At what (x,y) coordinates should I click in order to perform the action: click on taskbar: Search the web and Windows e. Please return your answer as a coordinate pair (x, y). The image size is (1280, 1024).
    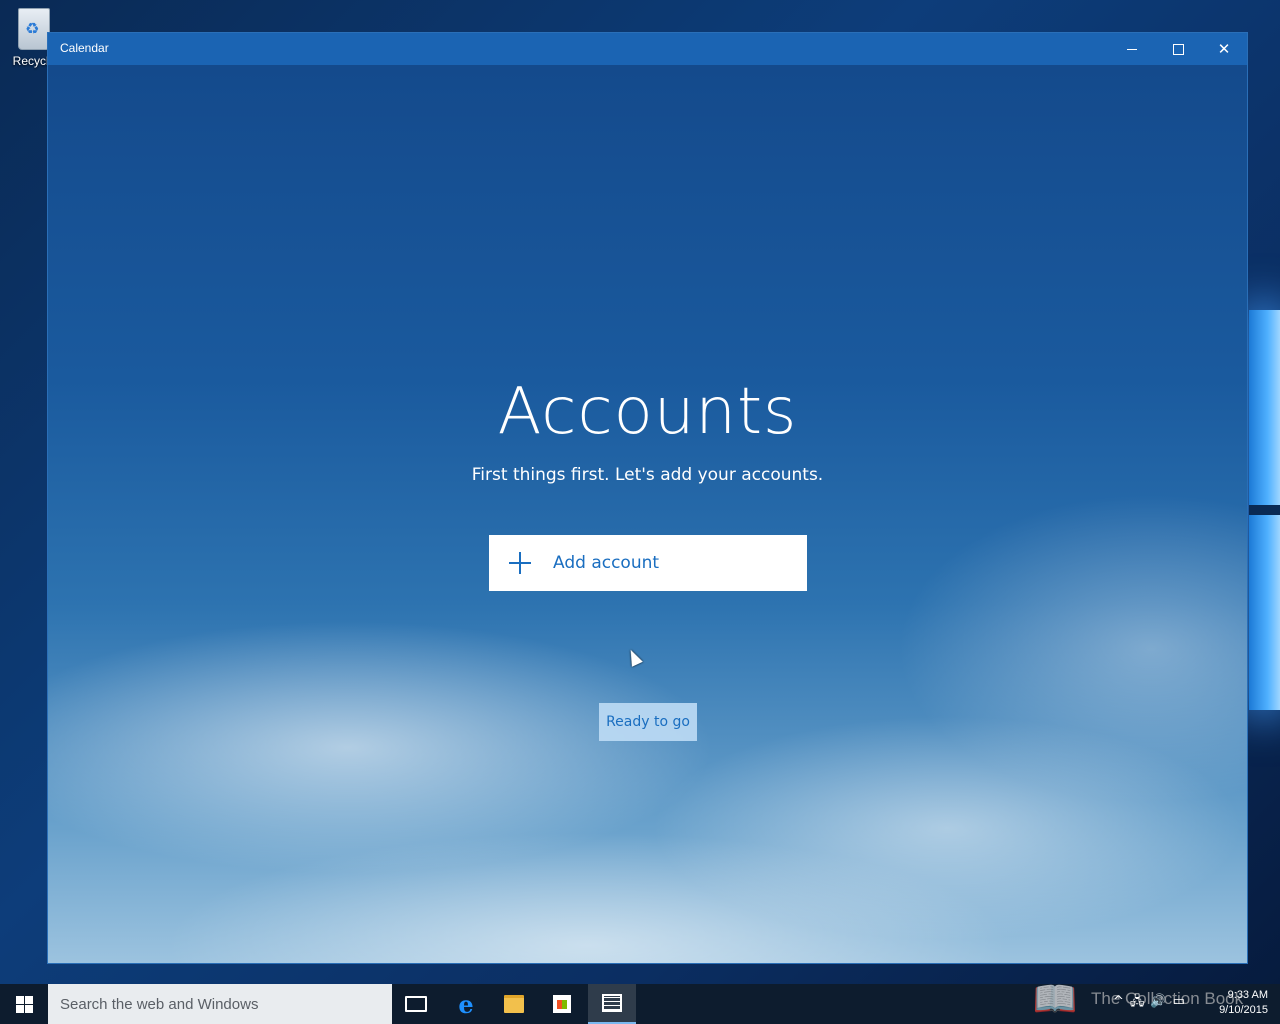
    Looking at the image, I should click on (640, 1004).